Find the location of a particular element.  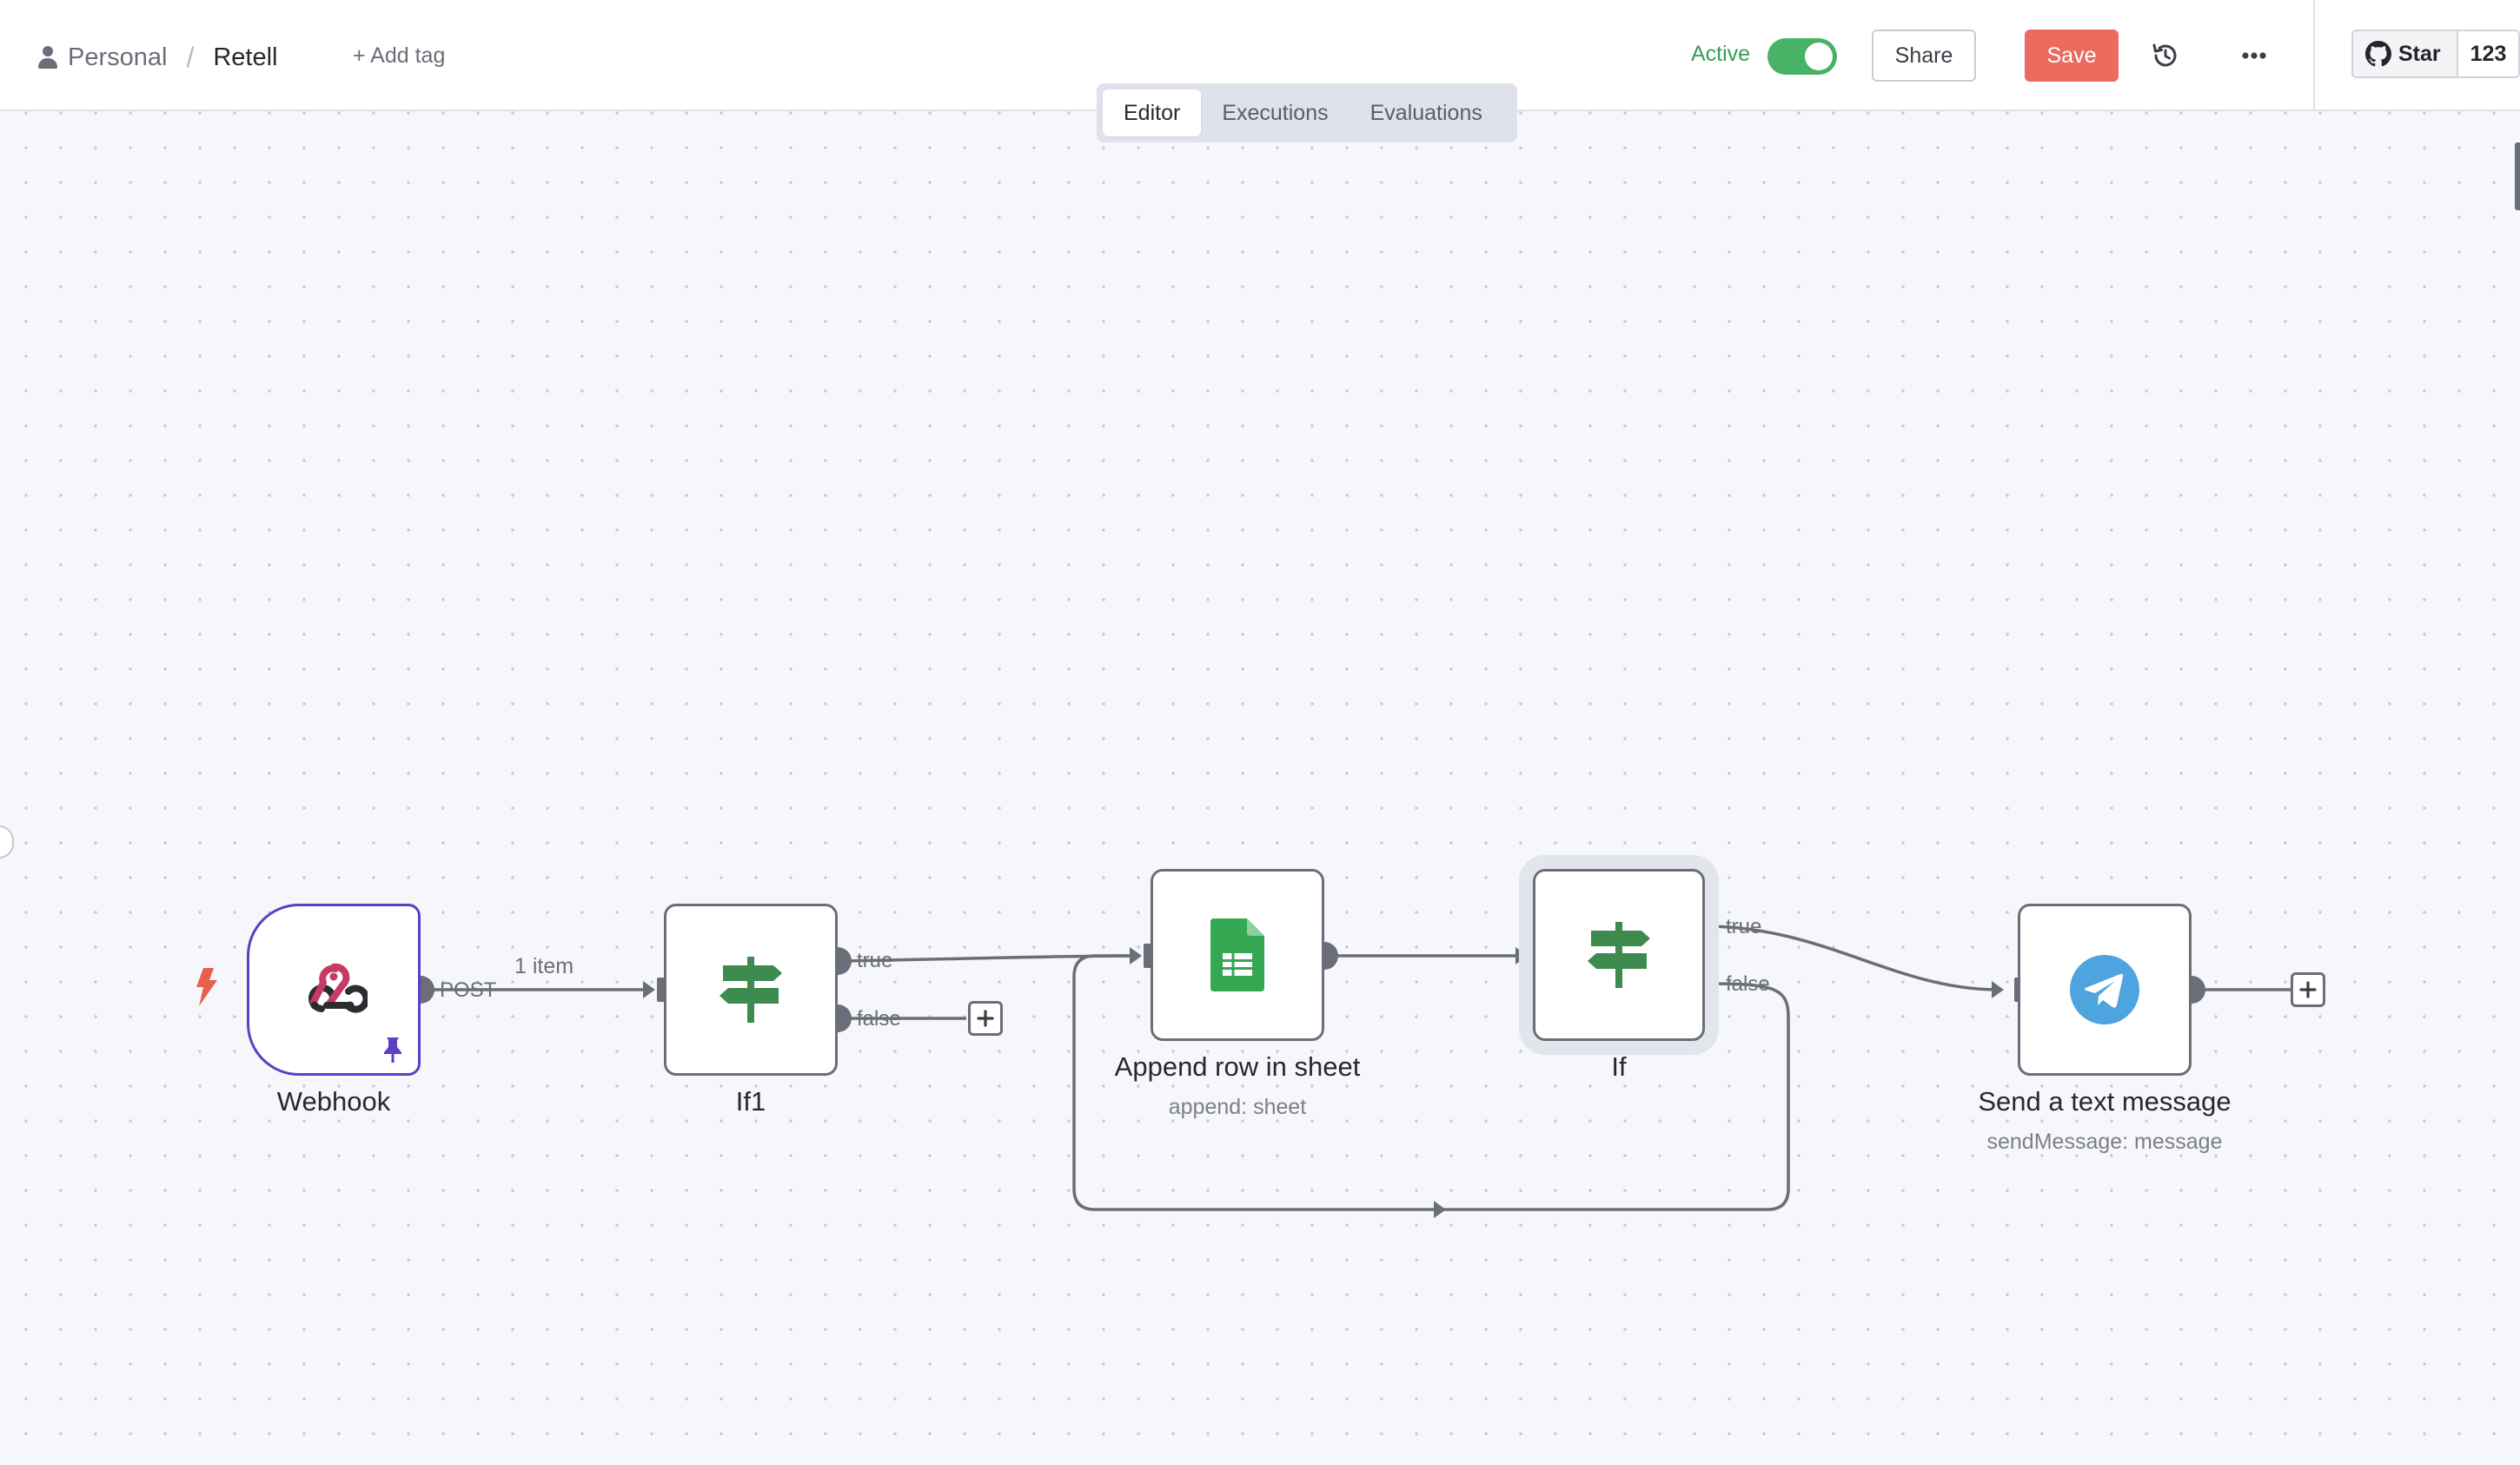

arrow-loop is located at coordinates (1440, 1209).